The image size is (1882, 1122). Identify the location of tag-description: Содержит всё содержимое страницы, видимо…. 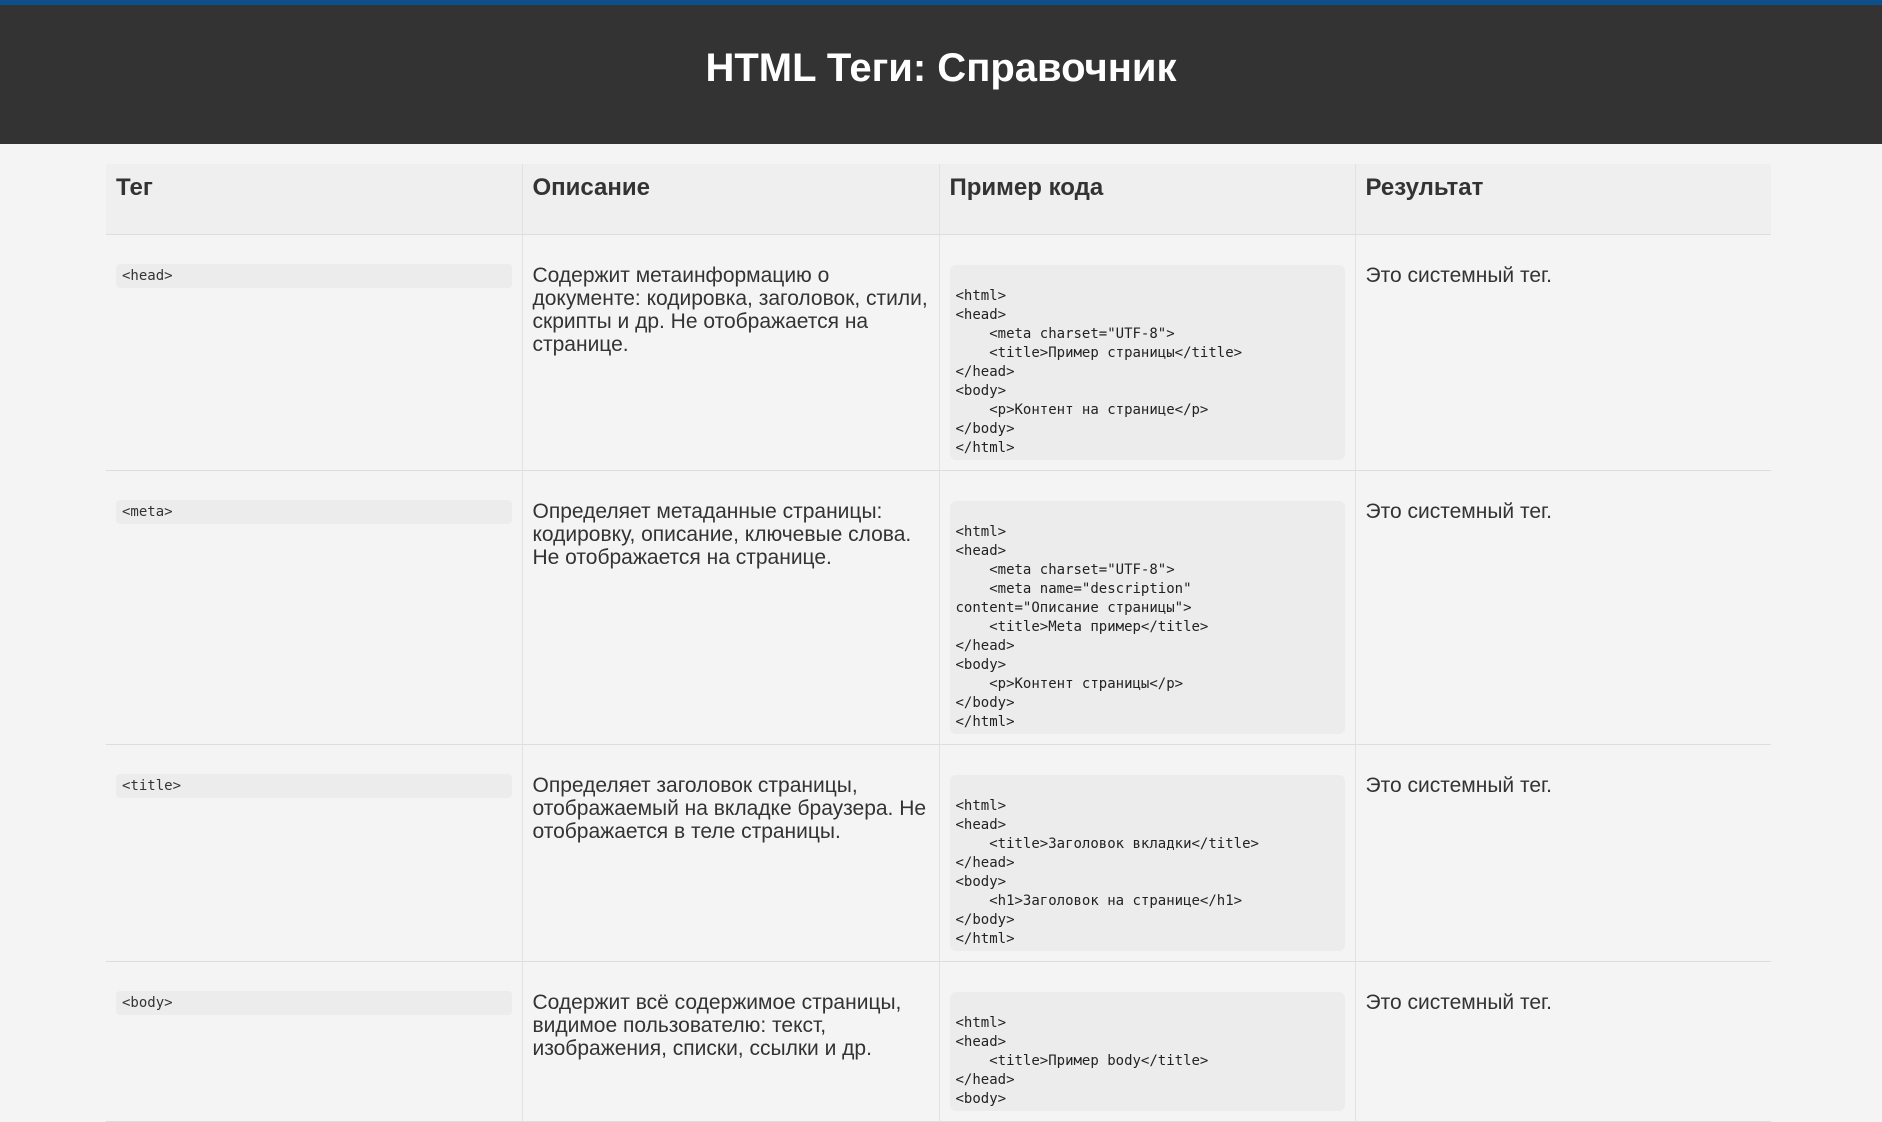
(717, 1025).